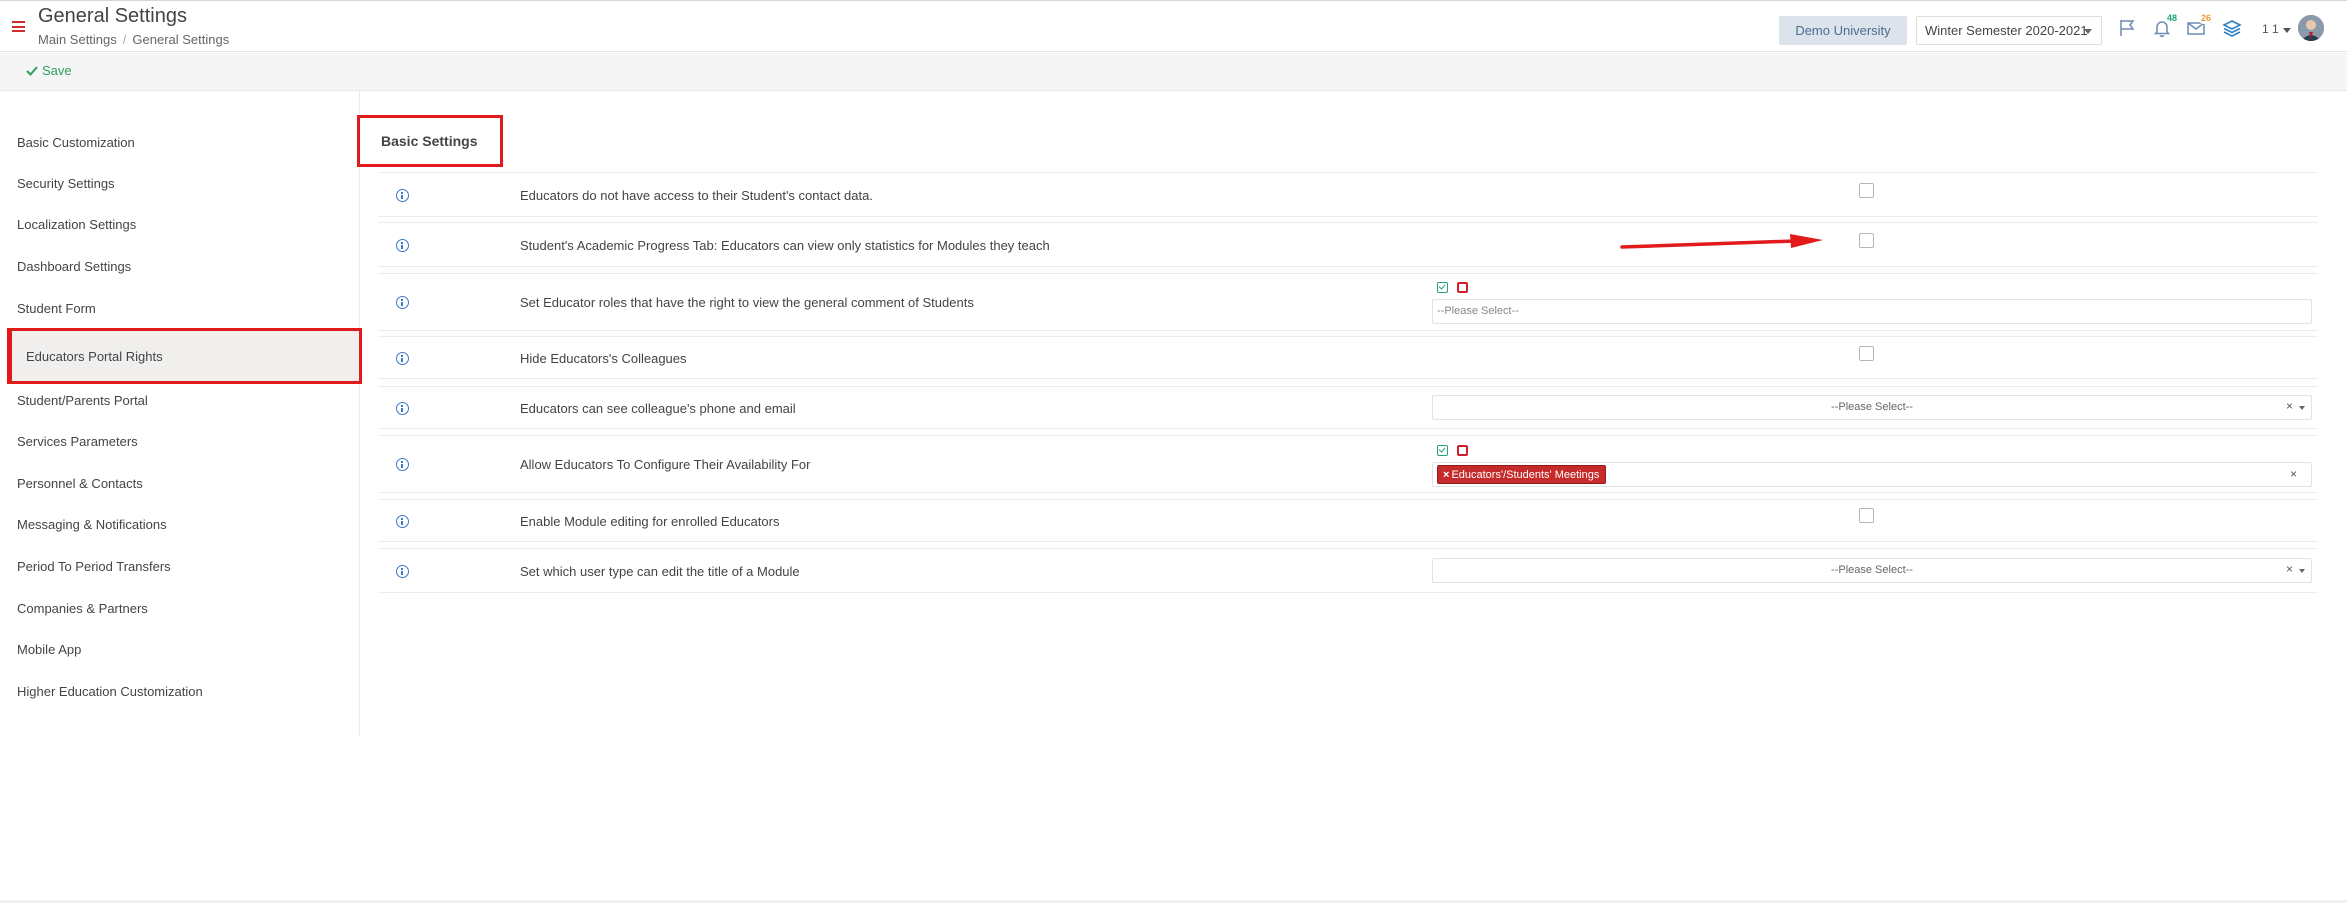 Image resolution: width=2347 pixels, height=903 pixels. What do you see at coordinates (2287, 30) in the screenshot?
I see `user-chevron-down-icon` at bounding box center [2287, 30].